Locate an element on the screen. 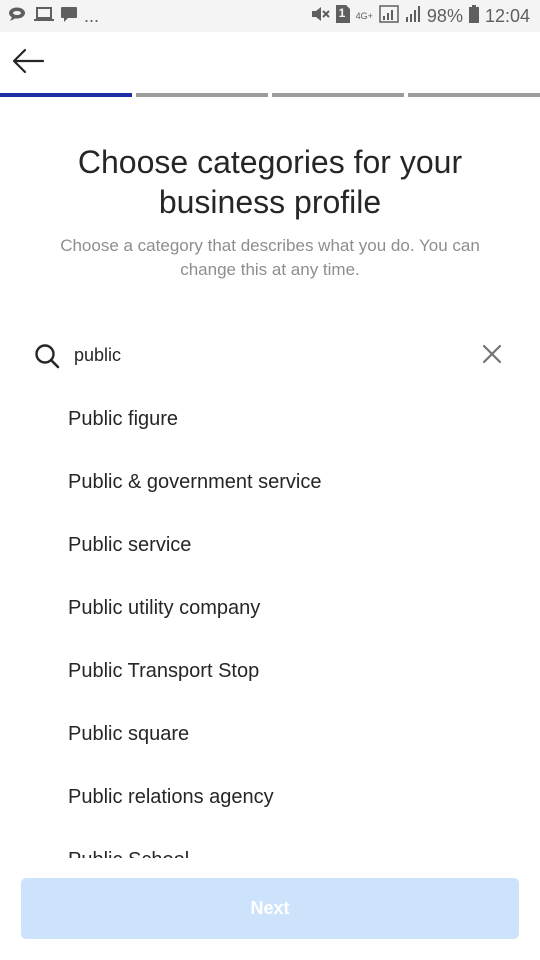 This screenshot has height=960, width=540. list-item: Public utility company is located at coordinates (270, 608).